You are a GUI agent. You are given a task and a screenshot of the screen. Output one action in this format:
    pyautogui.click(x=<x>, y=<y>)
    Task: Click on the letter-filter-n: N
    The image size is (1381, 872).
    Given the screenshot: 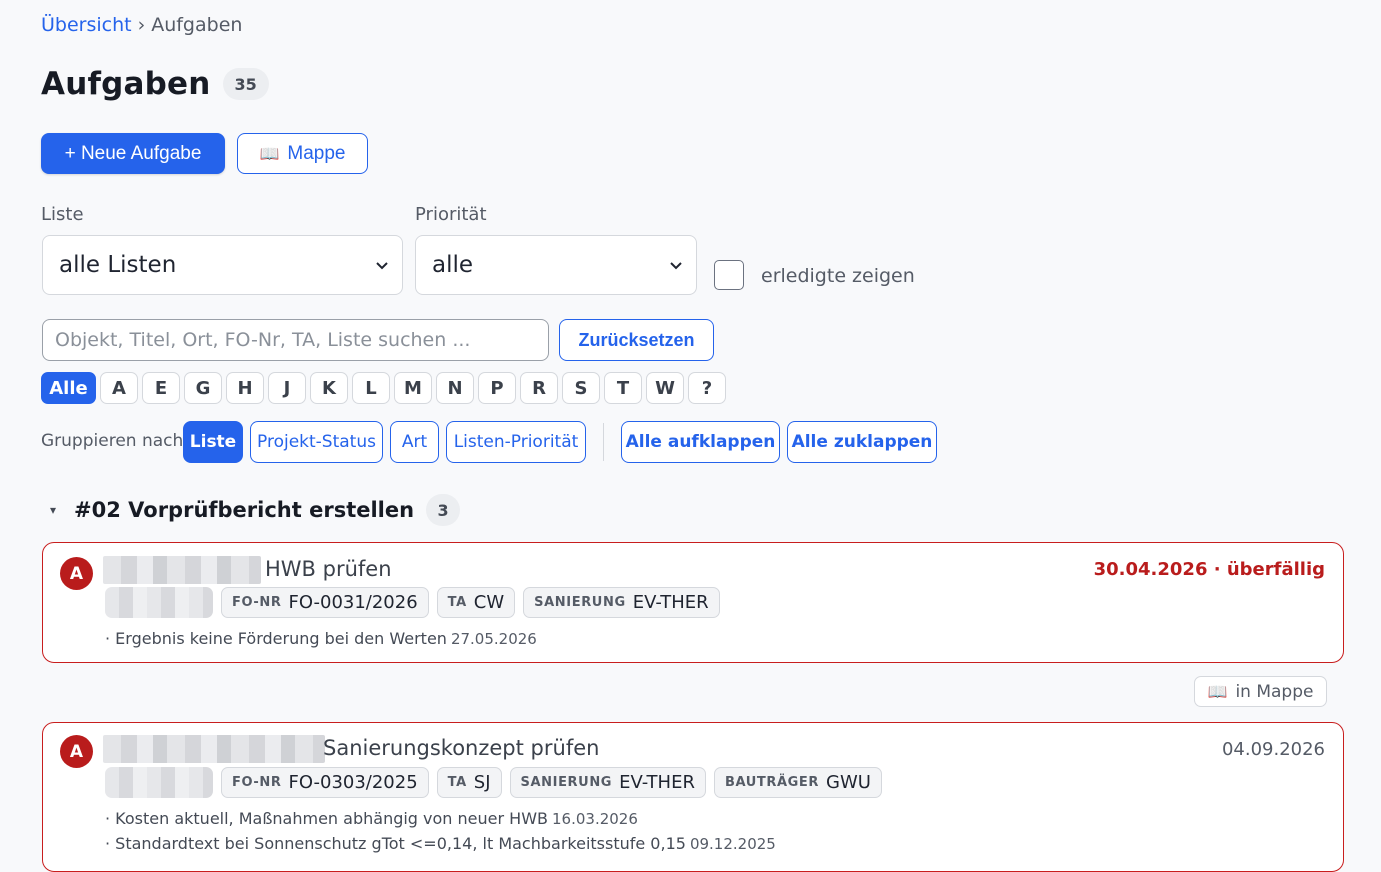 What is the action you would take?
    pyautogui.click(x=455, y=388)
    